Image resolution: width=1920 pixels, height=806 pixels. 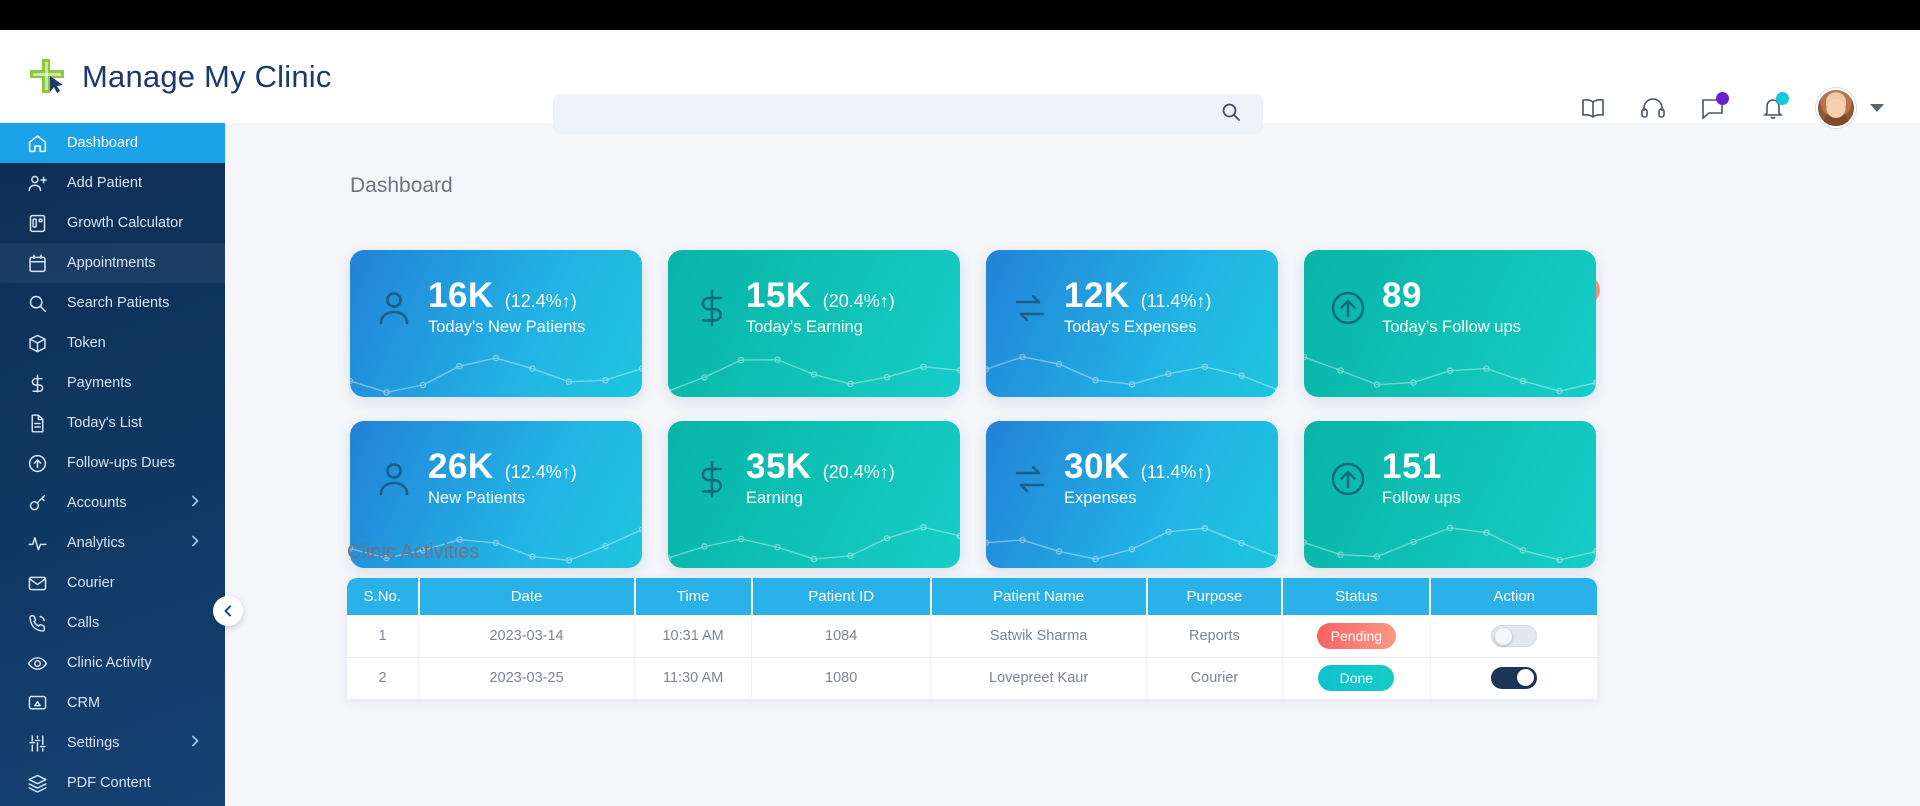 I want to click on sidebar-item-label: Appointments, so click(x=111, y=263).